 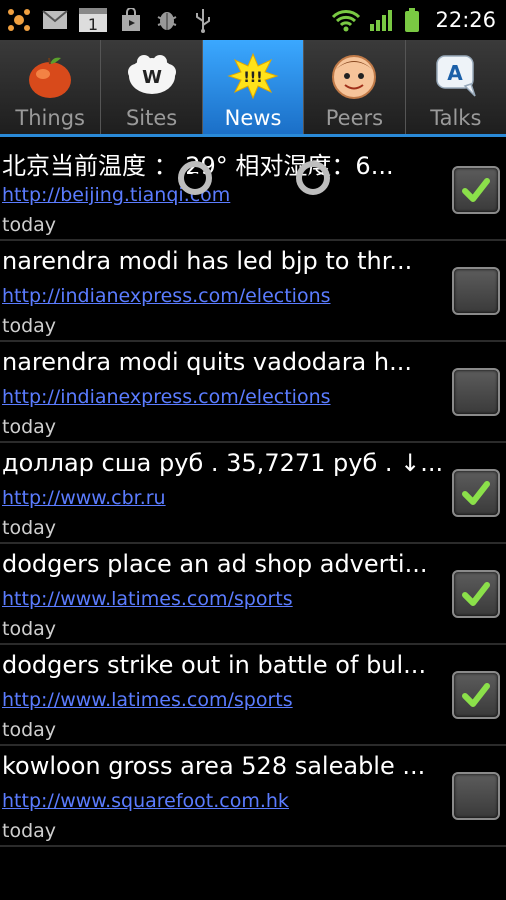 I want to click on signal-icon, so click(x=382, y=20).